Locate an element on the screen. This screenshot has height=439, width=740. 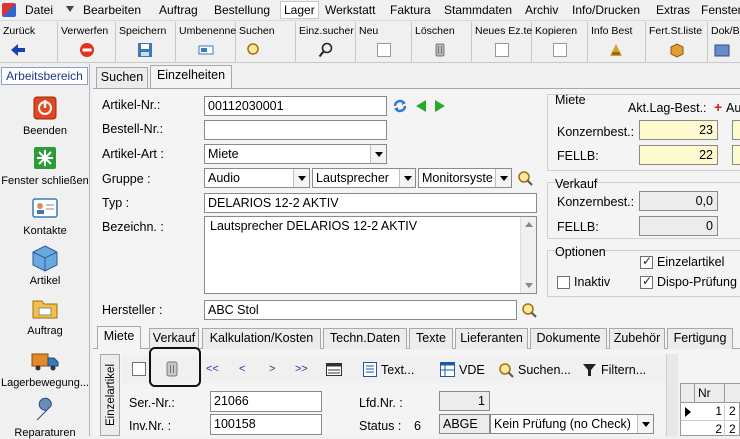
menu-bearbeiten: Bearbeiten is located at coordinates (112, 10).